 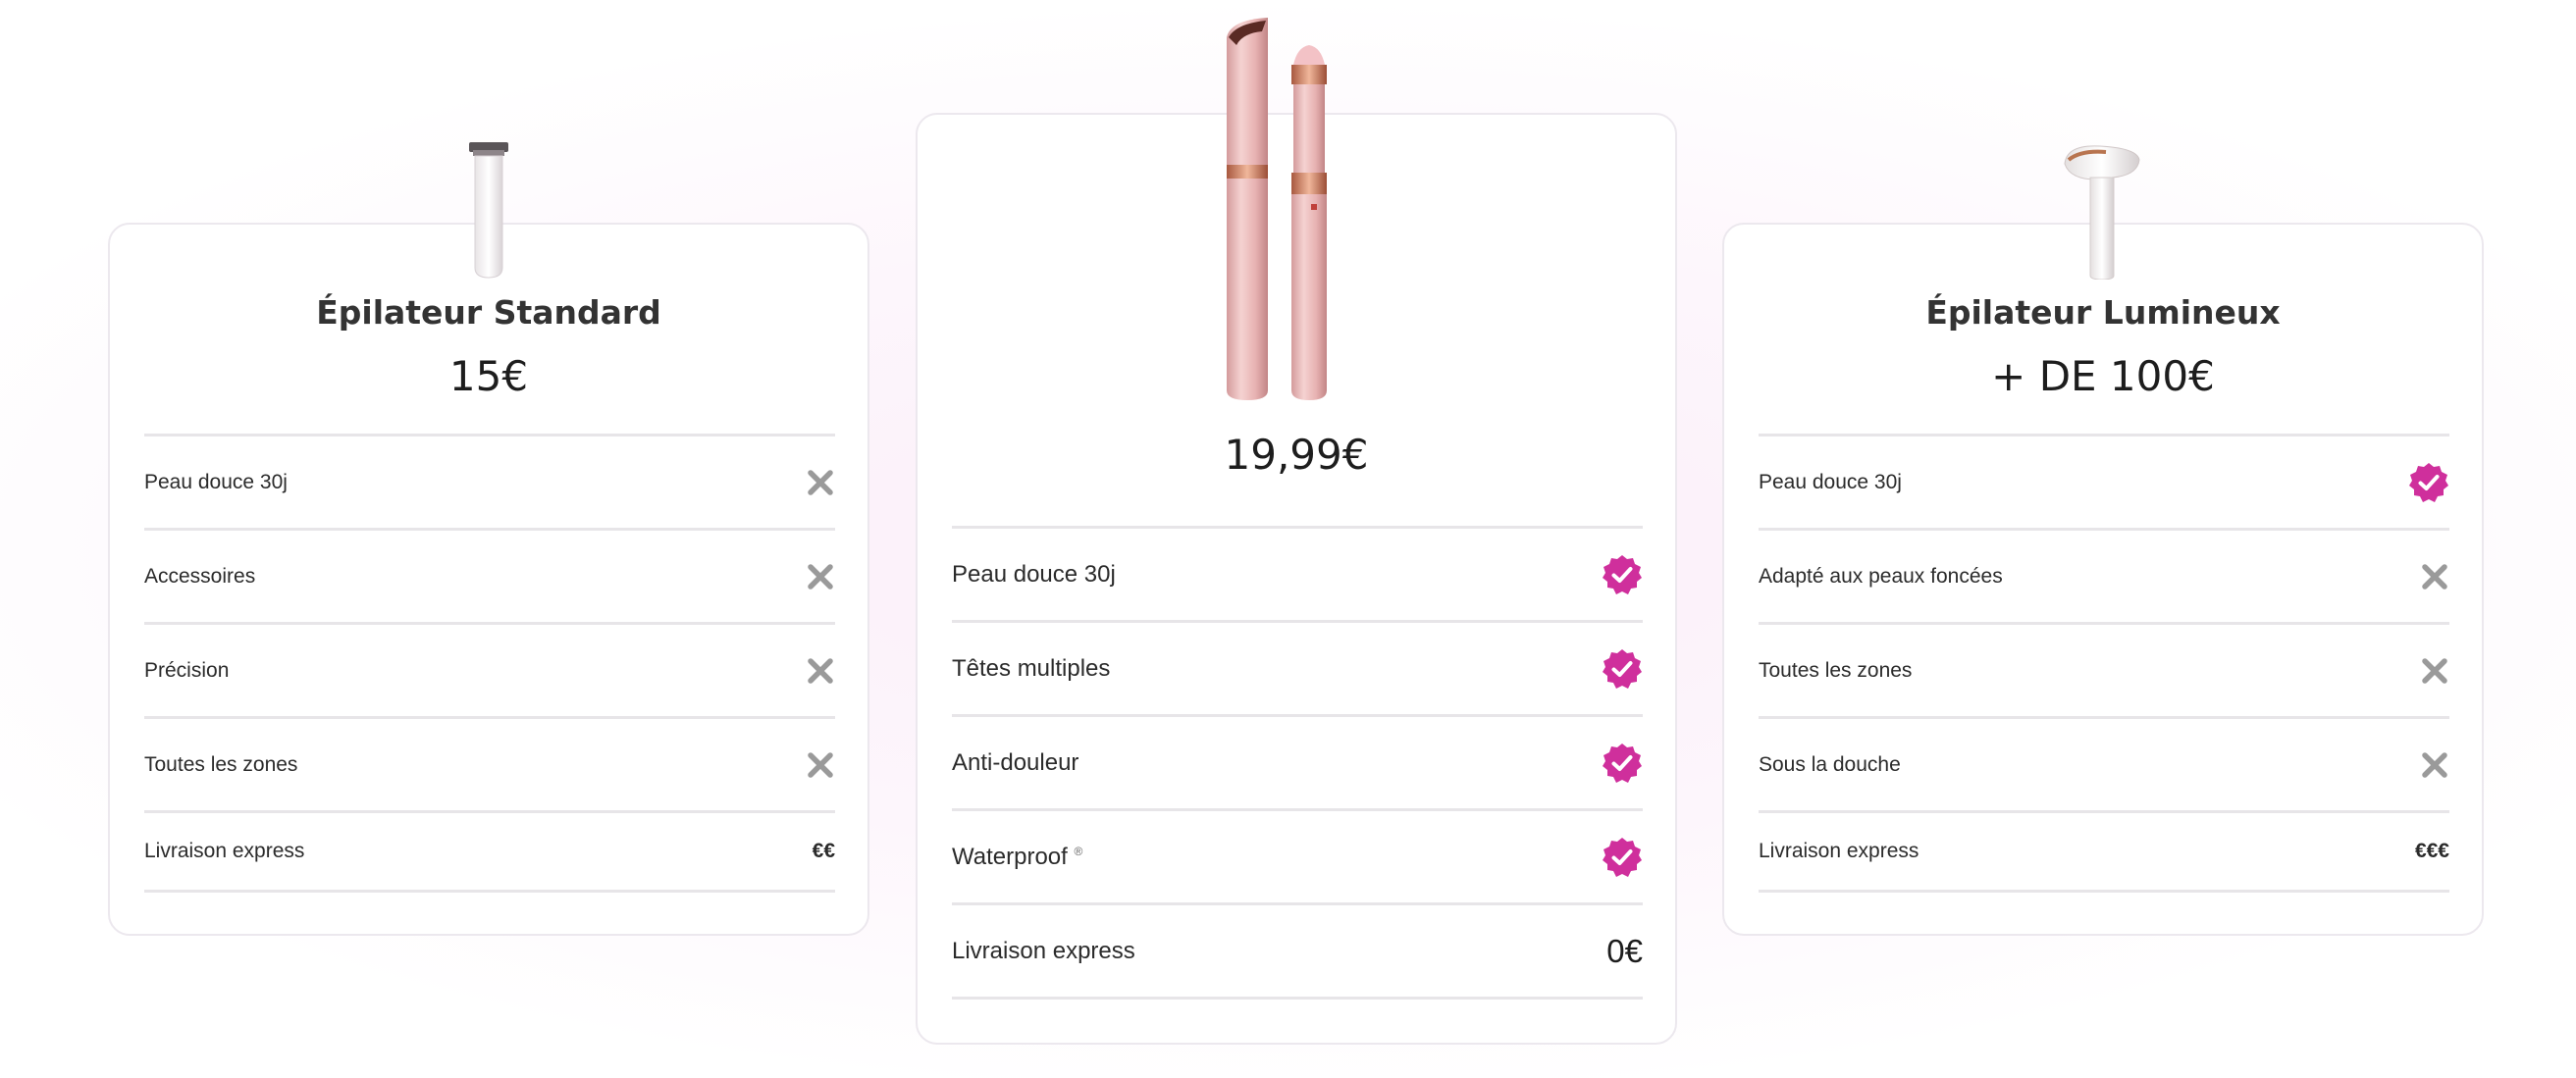 I want to click on feature-row: Têtes multiples, so click(x=1297, y=670).